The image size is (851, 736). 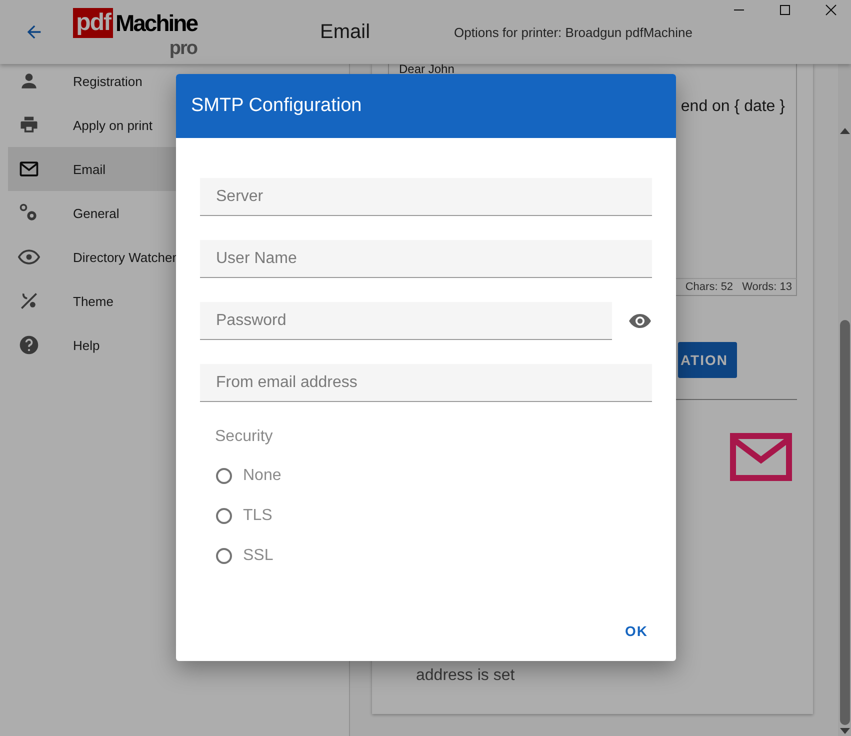 What do you see at coordinates (345, 32) in the screenshot?
I see `page-title: Email` at bounding box center [345, 32].